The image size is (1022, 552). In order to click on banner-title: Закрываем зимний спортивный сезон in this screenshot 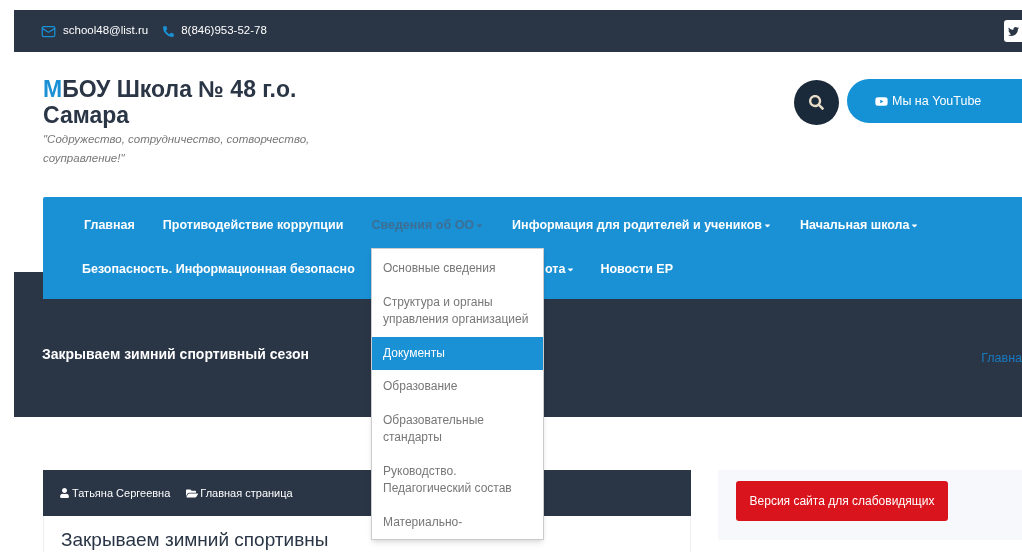, I will do `click(175, 354)`.